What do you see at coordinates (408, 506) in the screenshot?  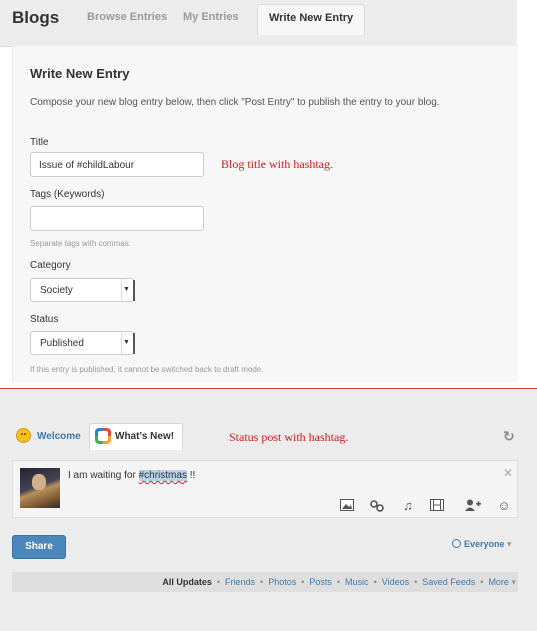 I see `music-icon: ♫` at bounding box center [408, 506].